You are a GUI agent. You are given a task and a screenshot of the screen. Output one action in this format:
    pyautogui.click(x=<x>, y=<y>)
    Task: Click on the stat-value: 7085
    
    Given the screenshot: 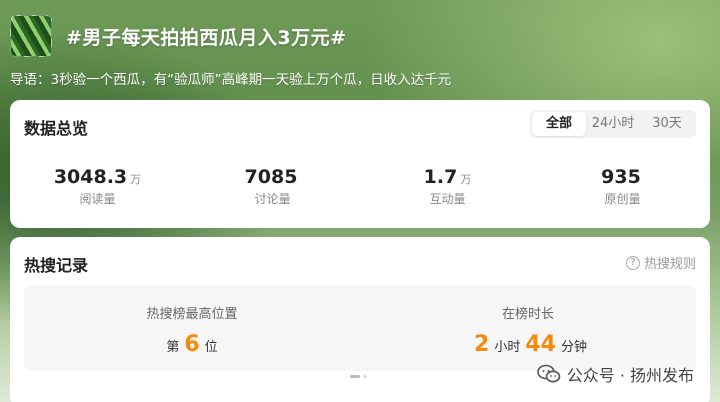 What is the action you would take?
    pyautogui.click(x=271, y=177)
    